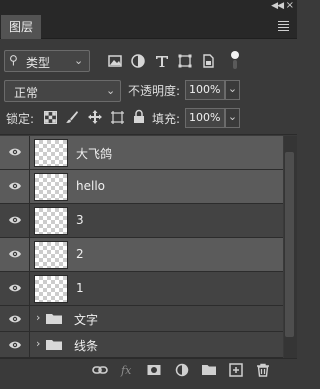  Describe the element at coordinates (232, 118) in the screenshot. I see `fill-dropdown-button: ⌄` at that location.